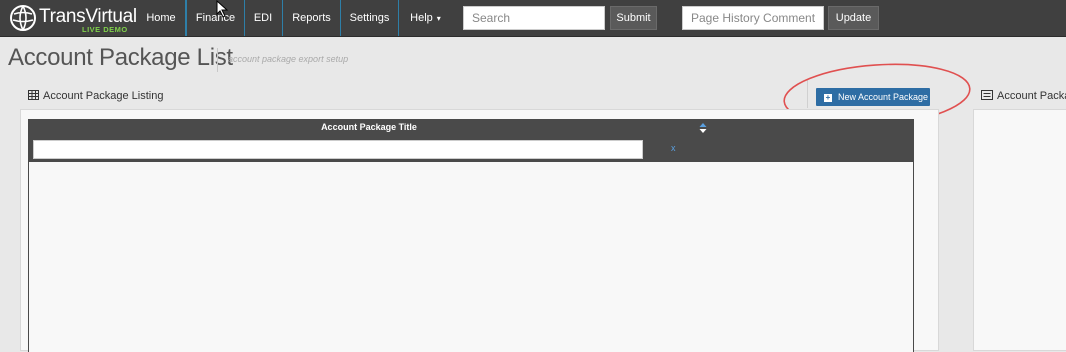 This screenshot has height=352, width=1066. I want to click on table-icon, so click(33, 95).